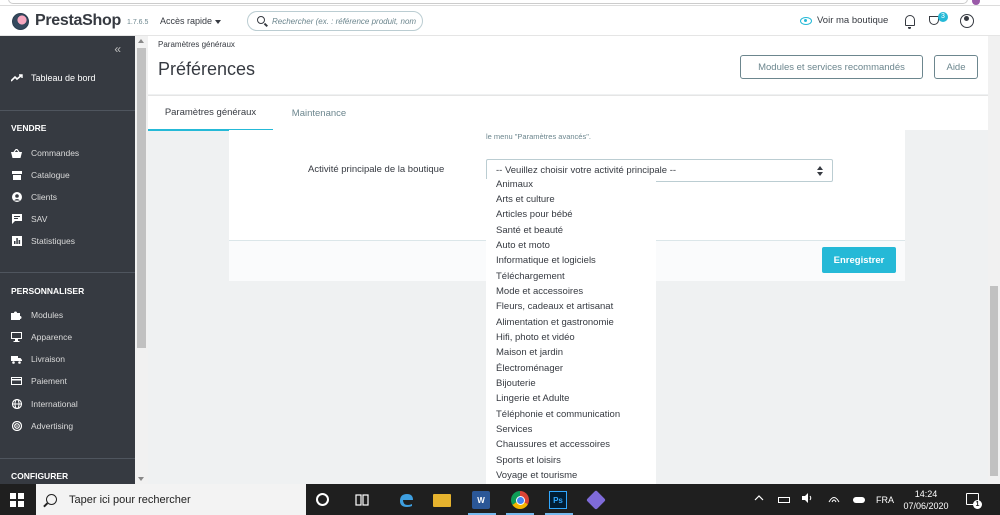  I want to click on dropdown-option: Mode et accessoires, so click(539, 291).